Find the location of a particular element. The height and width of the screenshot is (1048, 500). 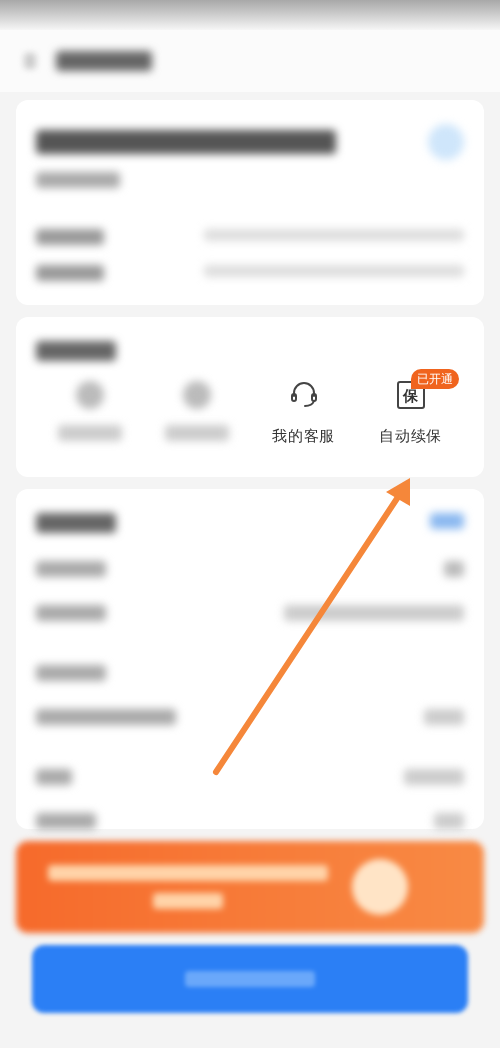

blurred-button is located at coordinates (250, 979).